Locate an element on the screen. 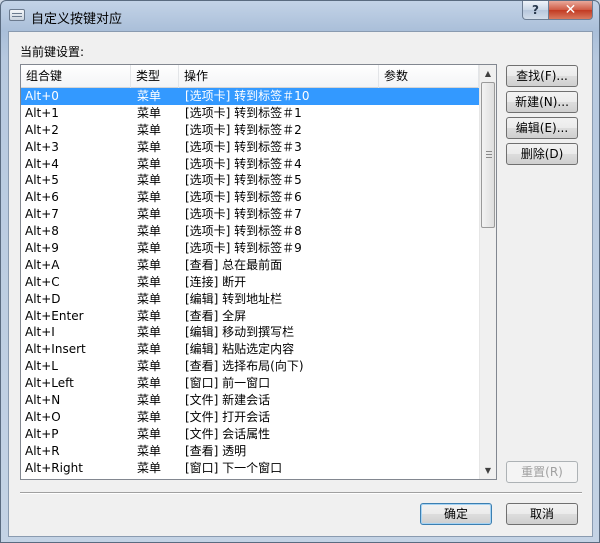 The width and height of the screenshot is (600, 543). row-key-cell: Alt+0 is located at coordinates (42, 96).